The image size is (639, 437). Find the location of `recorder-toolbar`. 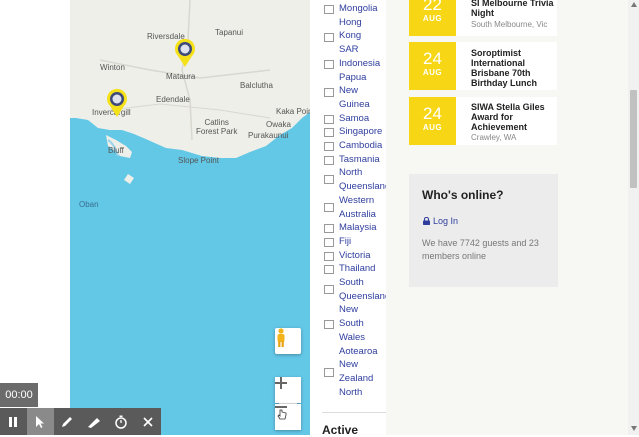

recorder-toolbar is located at coordinates (80, 421).